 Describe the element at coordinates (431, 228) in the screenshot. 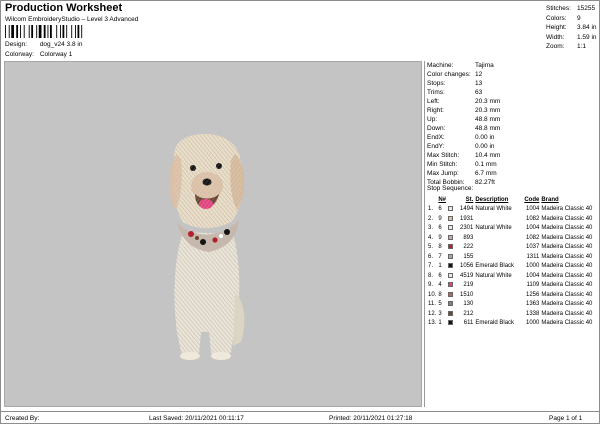

I see `stop-number: 3.` at that location.